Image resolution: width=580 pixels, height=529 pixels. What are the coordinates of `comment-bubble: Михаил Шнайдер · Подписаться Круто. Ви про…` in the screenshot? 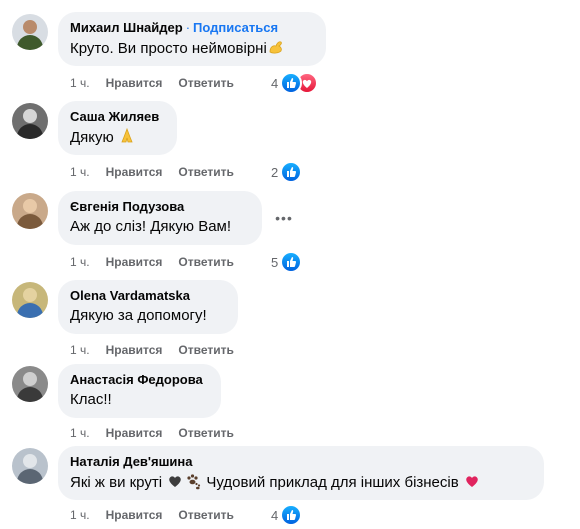 It's located at (192, 39).